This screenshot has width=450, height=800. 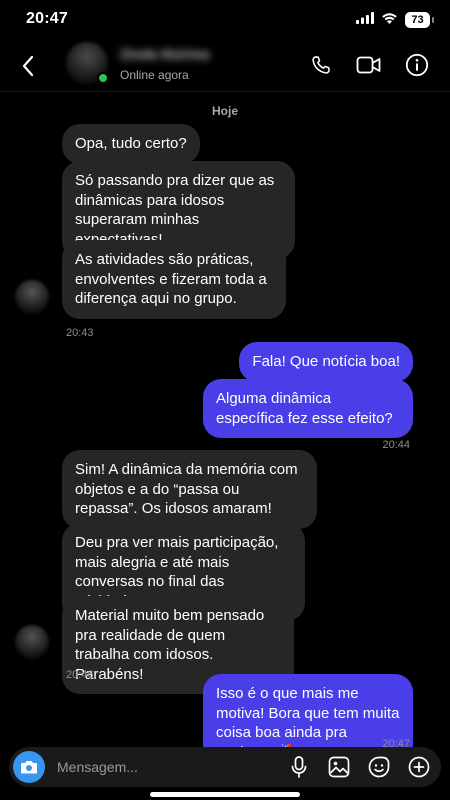 What do you see at coordinates (80, 675) in the screenshot?
I see `message-timestamp: 20:46` at bounding box center [80, 675].